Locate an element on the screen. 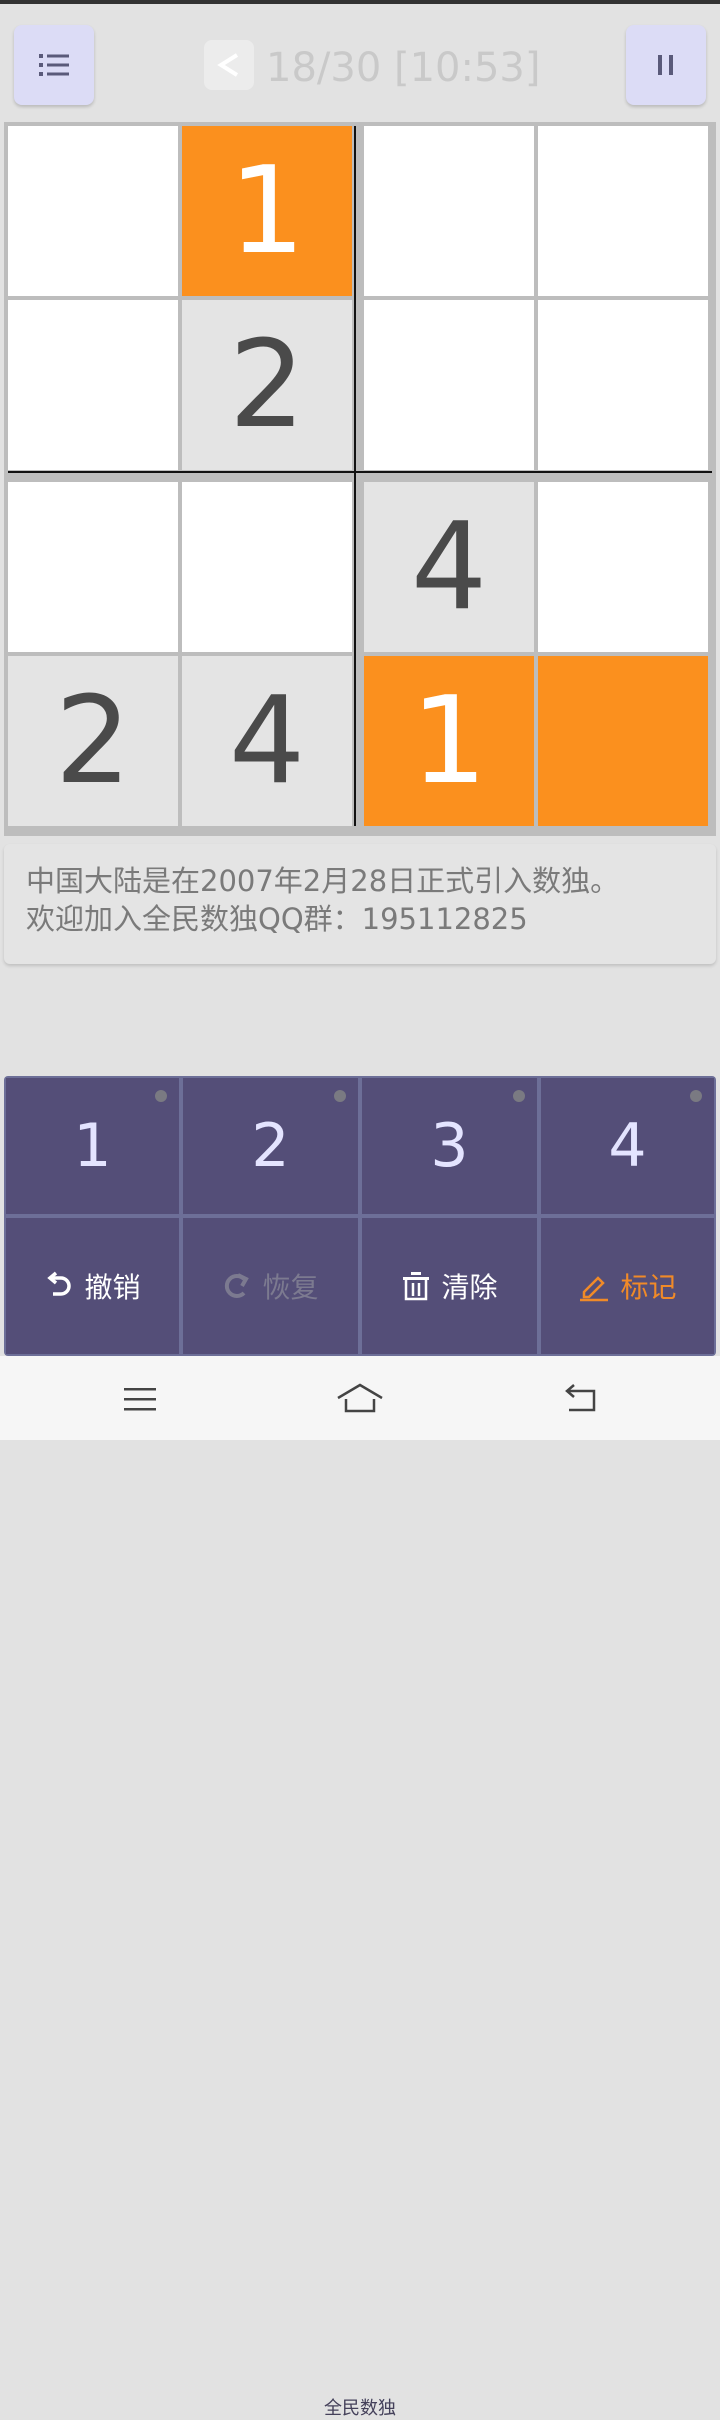 This screenshot has height=2420, width=720. pencil-icon is located at coordinates (594, 1286).